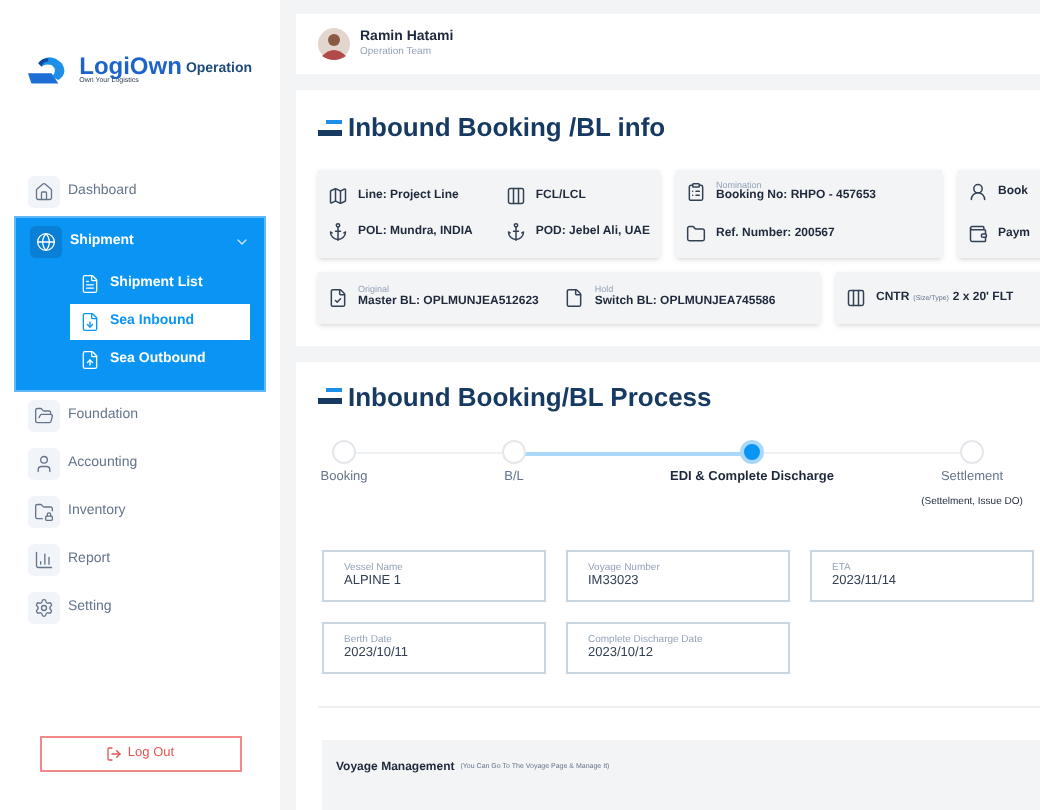 The width and height of the screenshot is (1040, 810). What do you see at coordinates (130, 66) in the screenshot?
I see `logo-text: LogiOwn` at bounding box center [130, 66].